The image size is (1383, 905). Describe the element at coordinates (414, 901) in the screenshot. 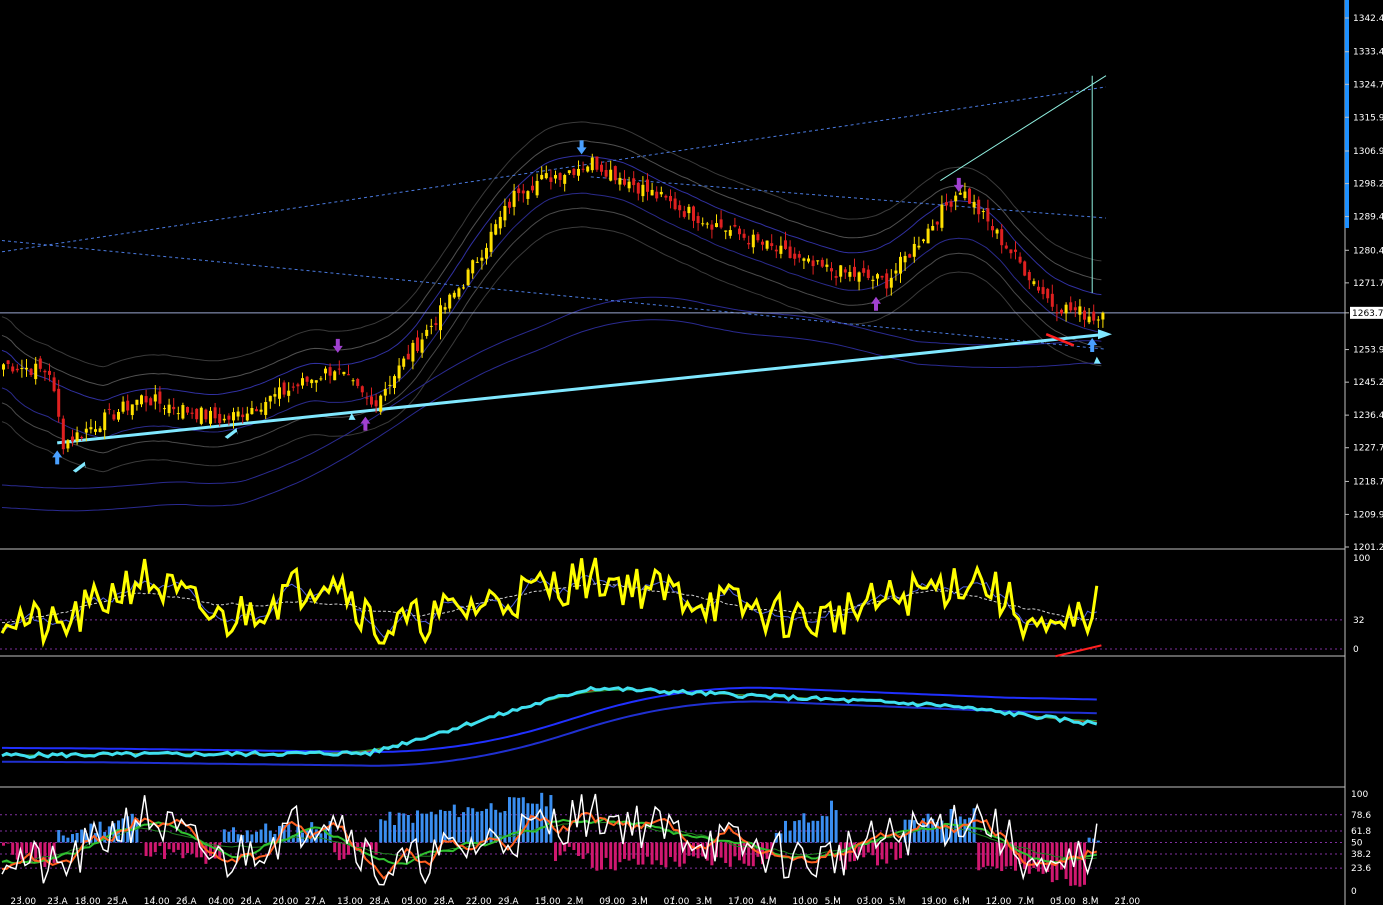

I see `x-tick-label: 05.00` at that location.